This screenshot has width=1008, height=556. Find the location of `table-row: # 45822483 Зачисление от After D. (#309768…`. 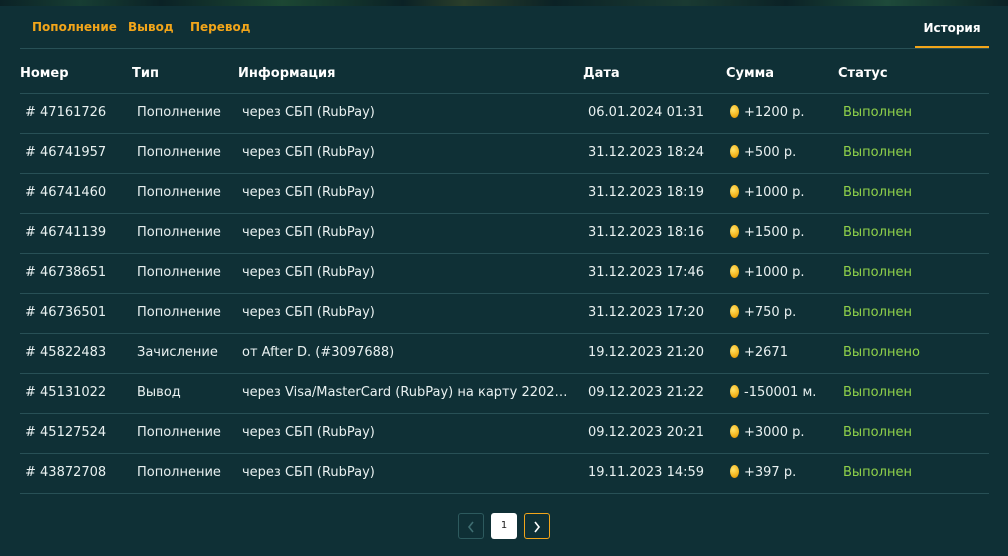

table-row: # 45822483 Зачисление от After D. (#309768… is located at coordinates (504, 354).